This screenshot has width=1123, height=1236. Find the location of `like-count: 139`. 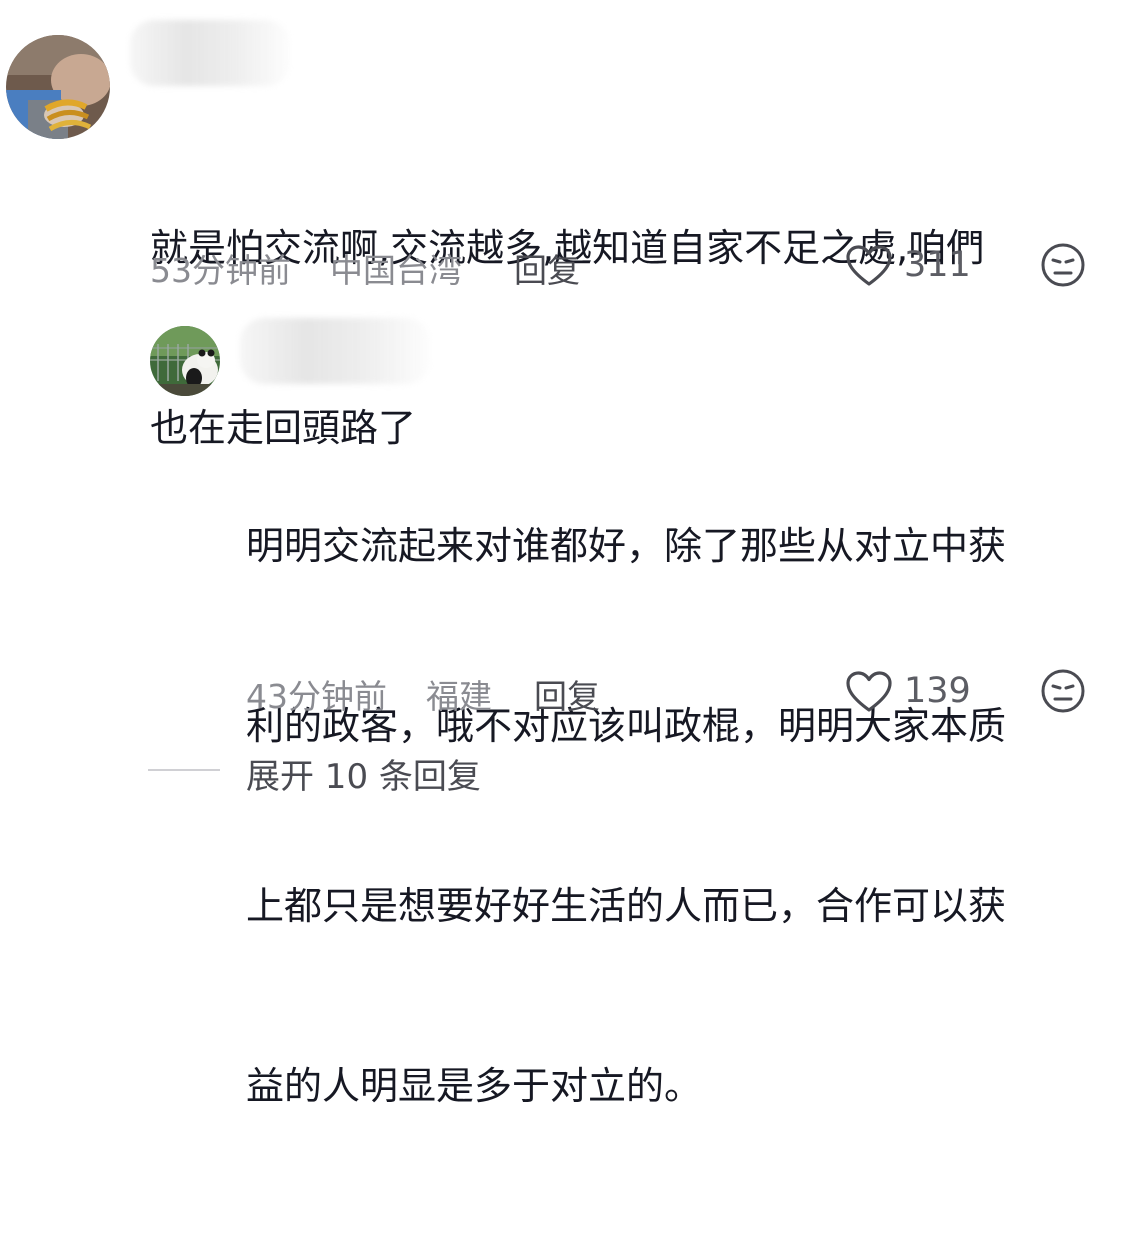

like-count: 139 is located at coordinates (937, 691).